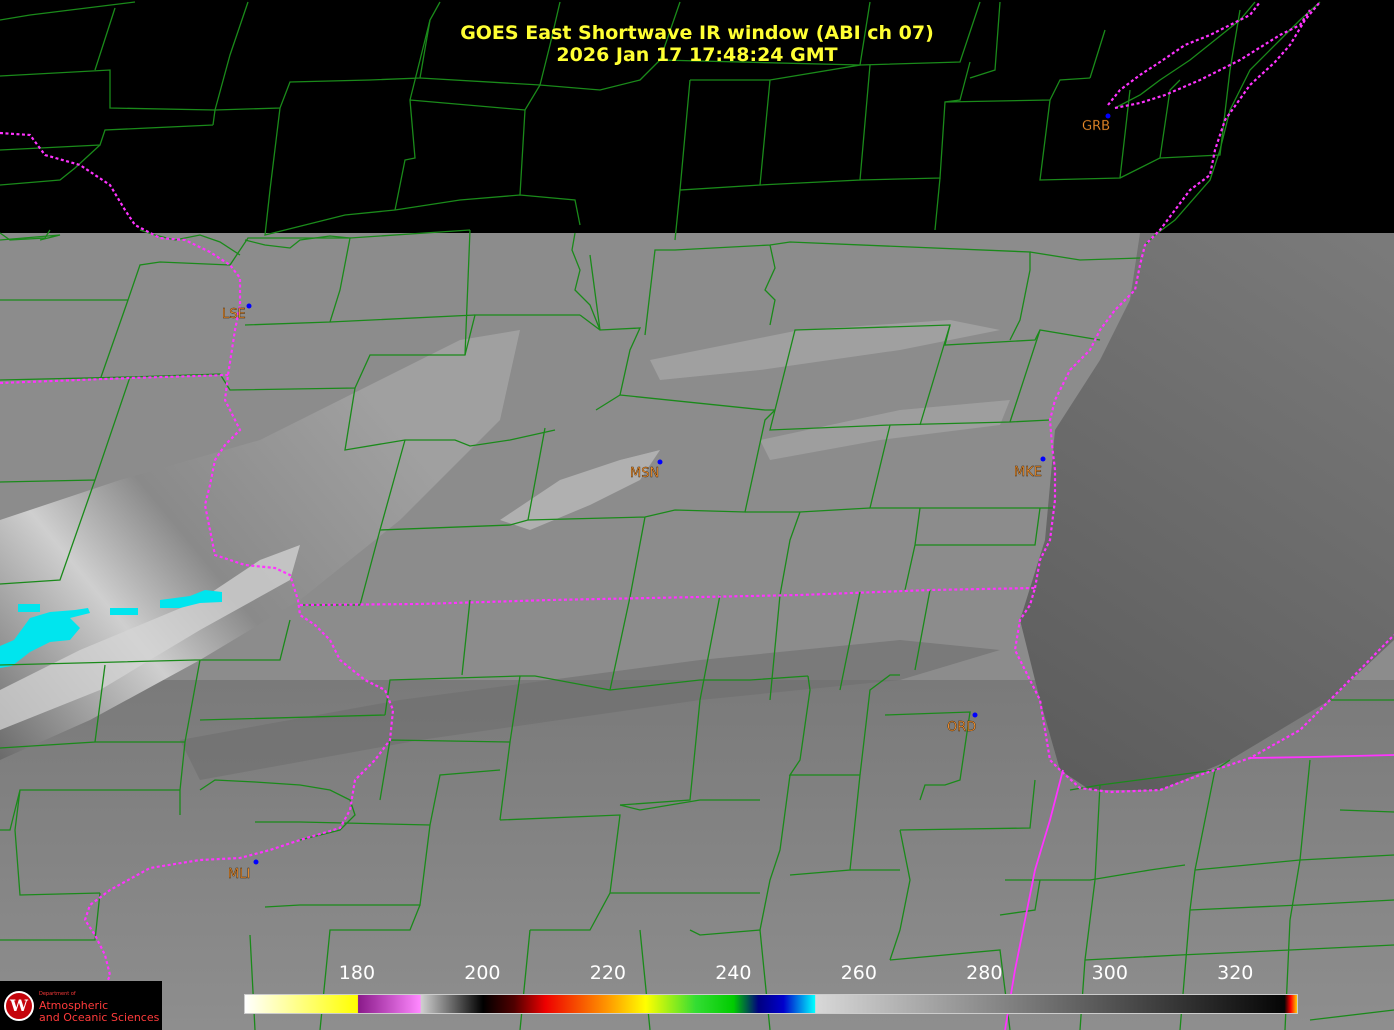  I want to click on logo-name-line1: Atmospheric, so click(74, 1005).